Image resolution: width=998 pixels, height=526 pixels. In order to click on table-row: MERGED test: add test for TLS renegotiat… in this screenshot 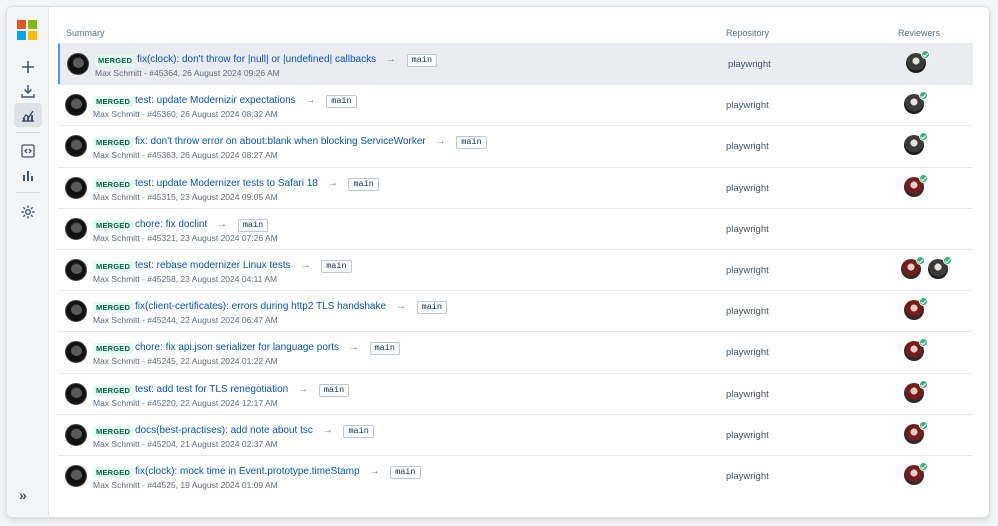, I will do `click(515, 393)`.